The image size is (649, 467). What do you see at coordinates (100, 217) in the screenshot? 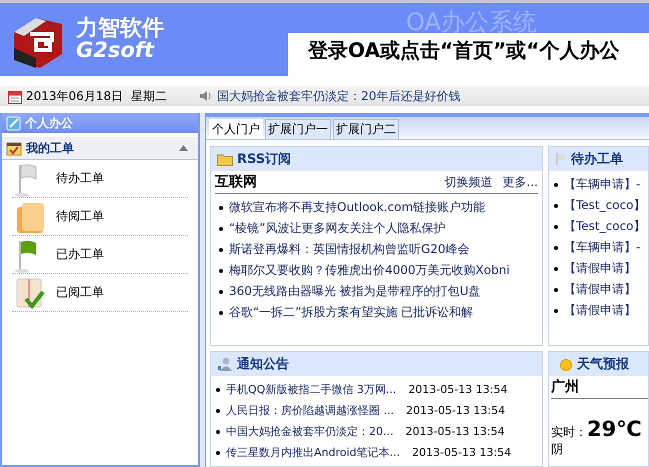
I see `sidebar-item: 待阅工单` at bounding box center [100, 217].